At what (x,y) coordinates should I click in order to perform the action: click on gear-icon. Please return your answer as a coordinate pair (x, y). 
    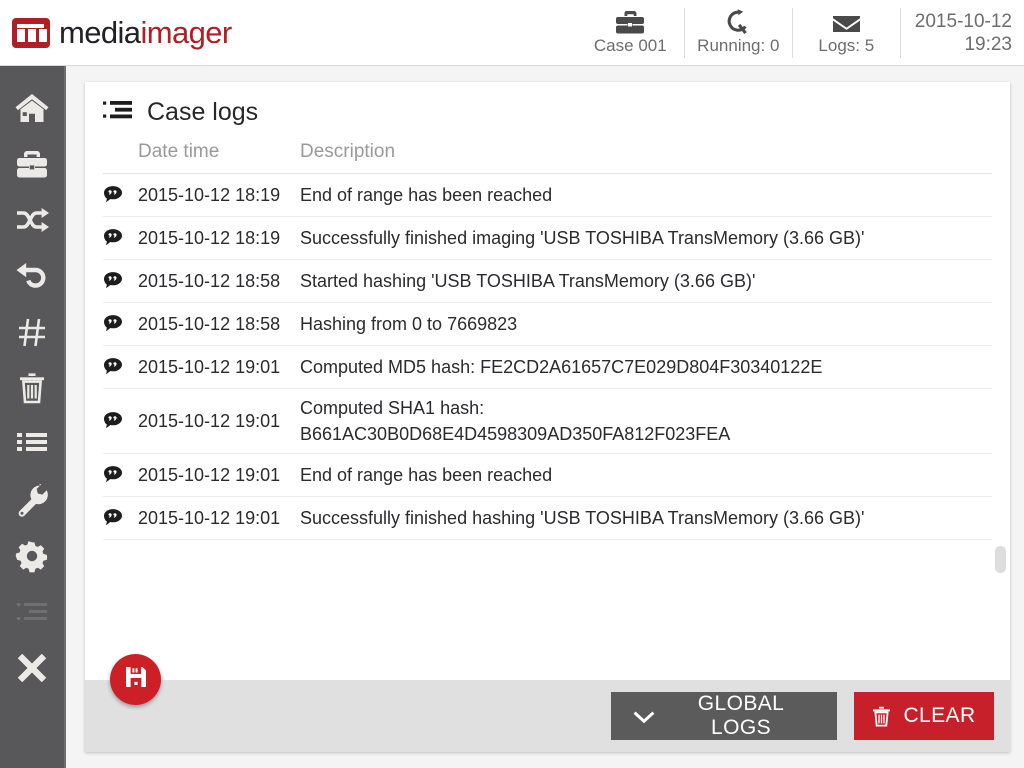
    Looking at the image, I should click on (32, 556).